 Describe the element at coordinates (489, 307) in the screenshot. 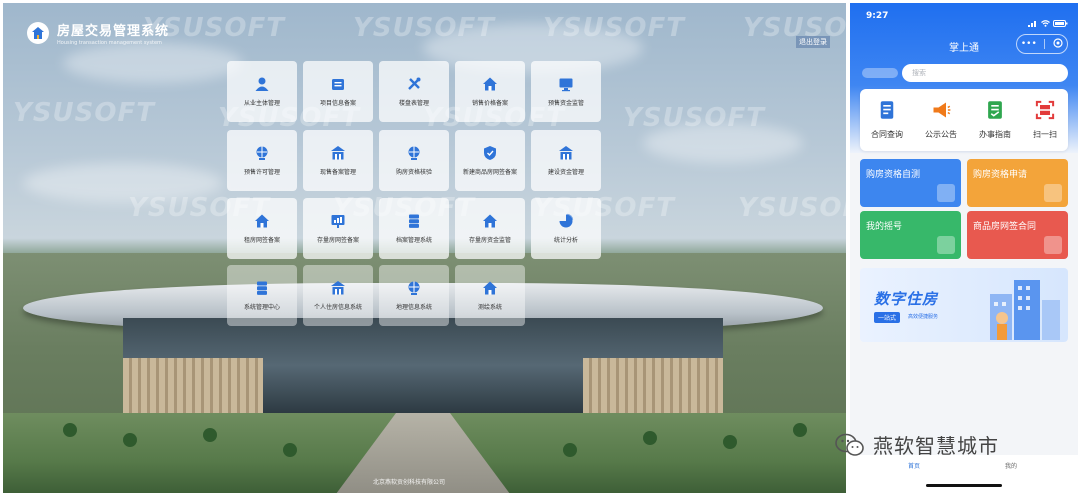

I see `module-tile-label: 测绘系统` at that location.